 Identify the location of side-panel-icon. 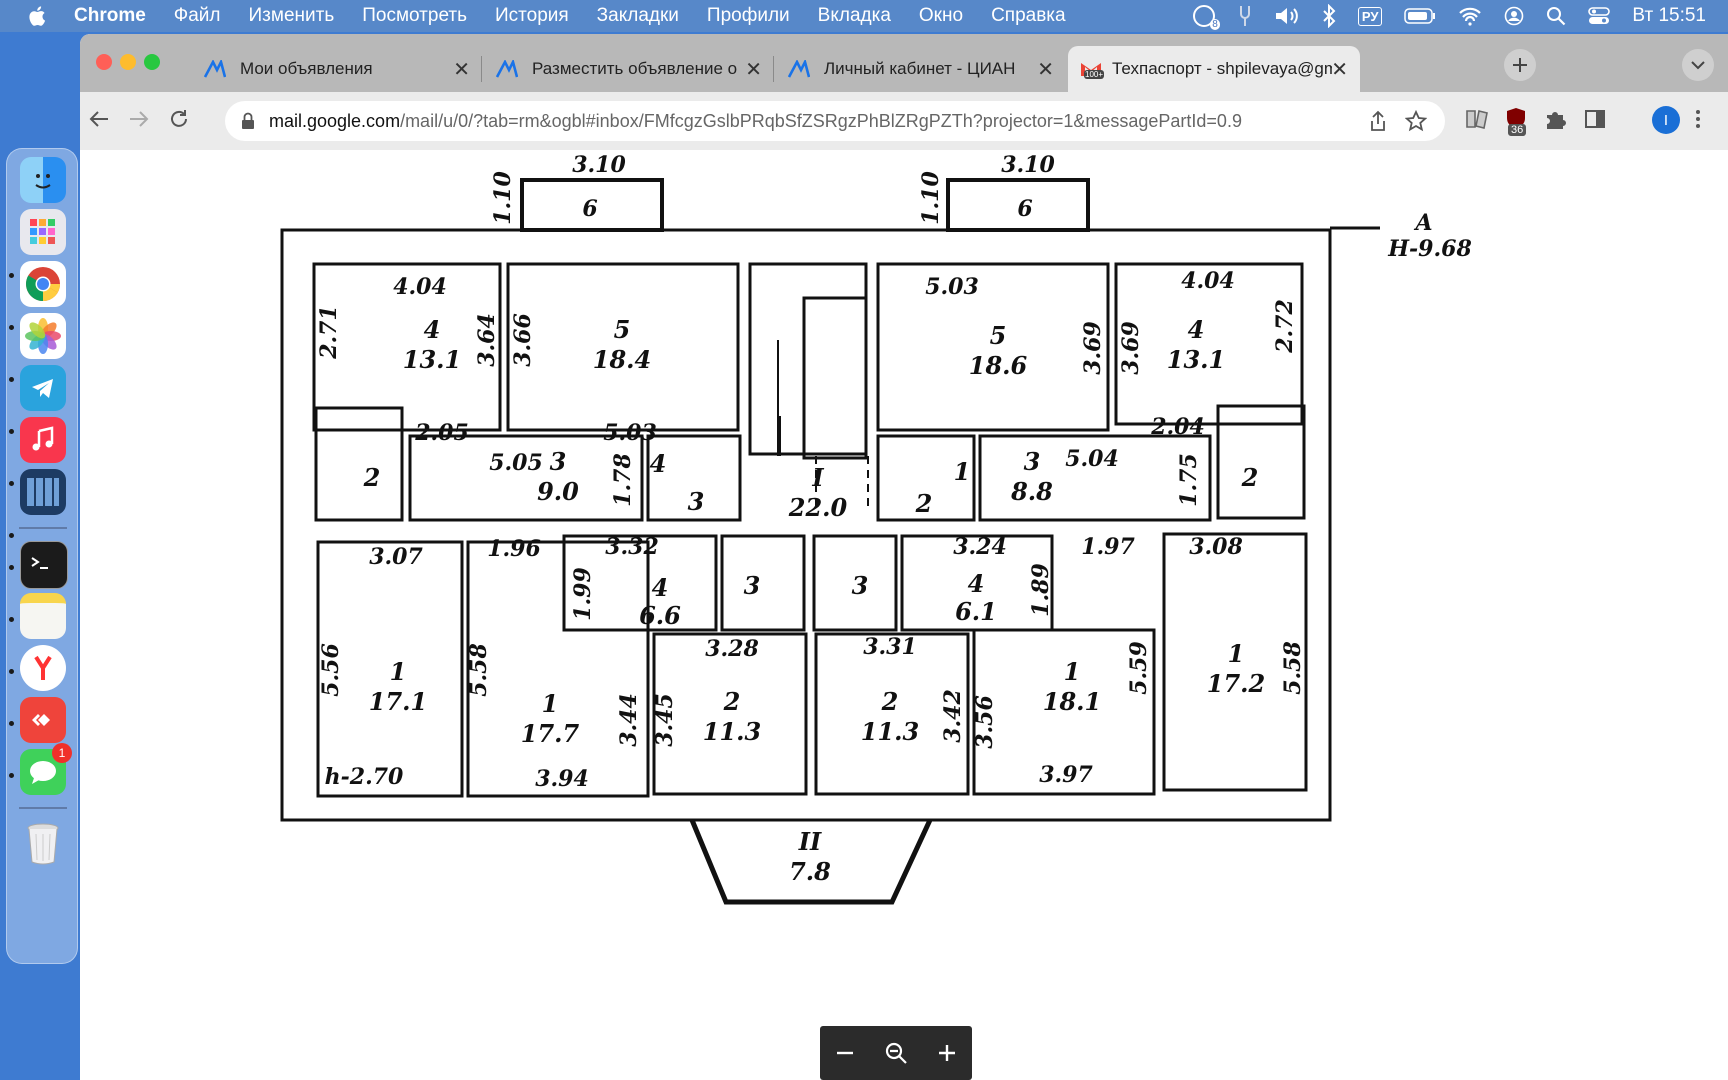
(1595, 119).